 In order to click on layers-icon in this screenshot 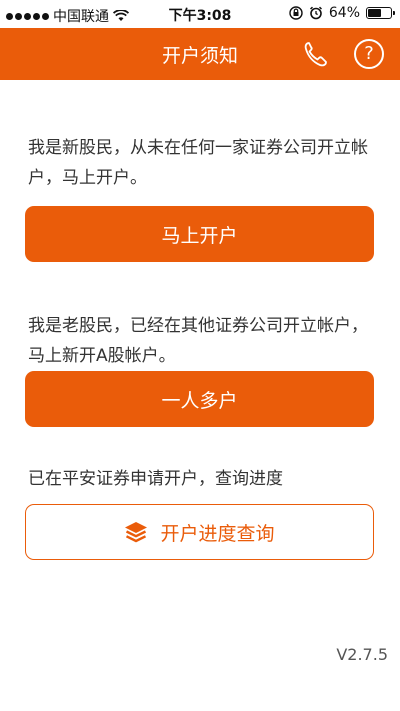, I will do `click(136, 532)`.